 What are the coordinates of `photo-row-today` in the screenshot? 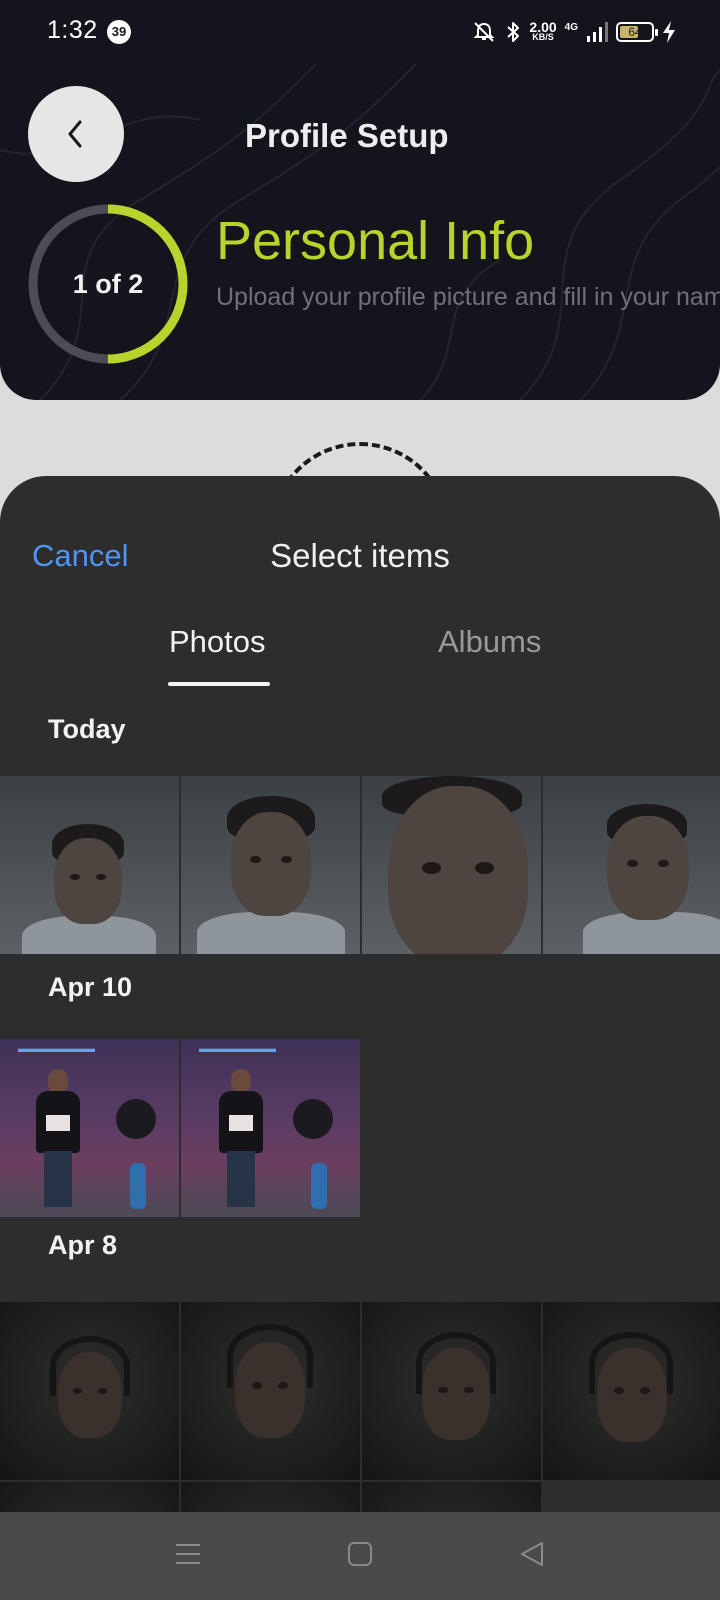 It's located at (360, 866).